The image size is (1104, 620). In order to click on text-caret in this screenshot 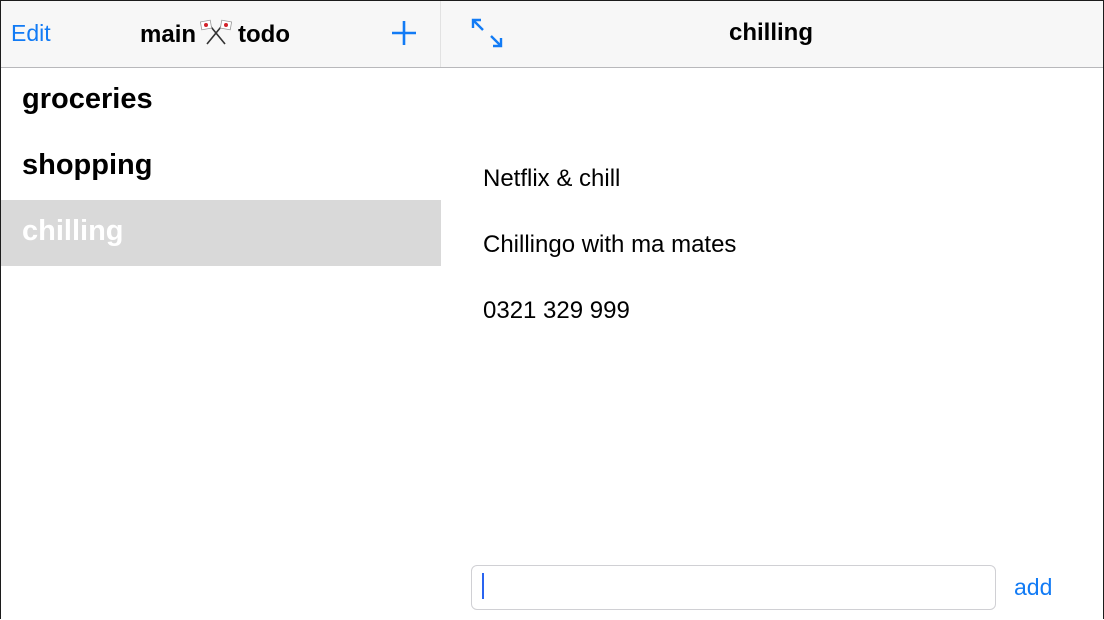, I will do `click(483, 586)`.